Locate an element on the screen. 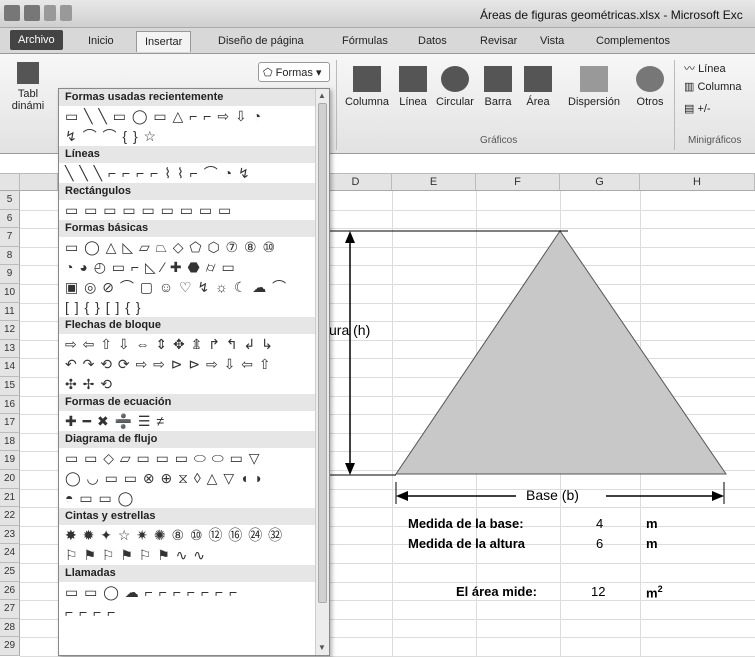  shapes-row: [ ] { } [ ] { } is located at coordinates (194, 307).